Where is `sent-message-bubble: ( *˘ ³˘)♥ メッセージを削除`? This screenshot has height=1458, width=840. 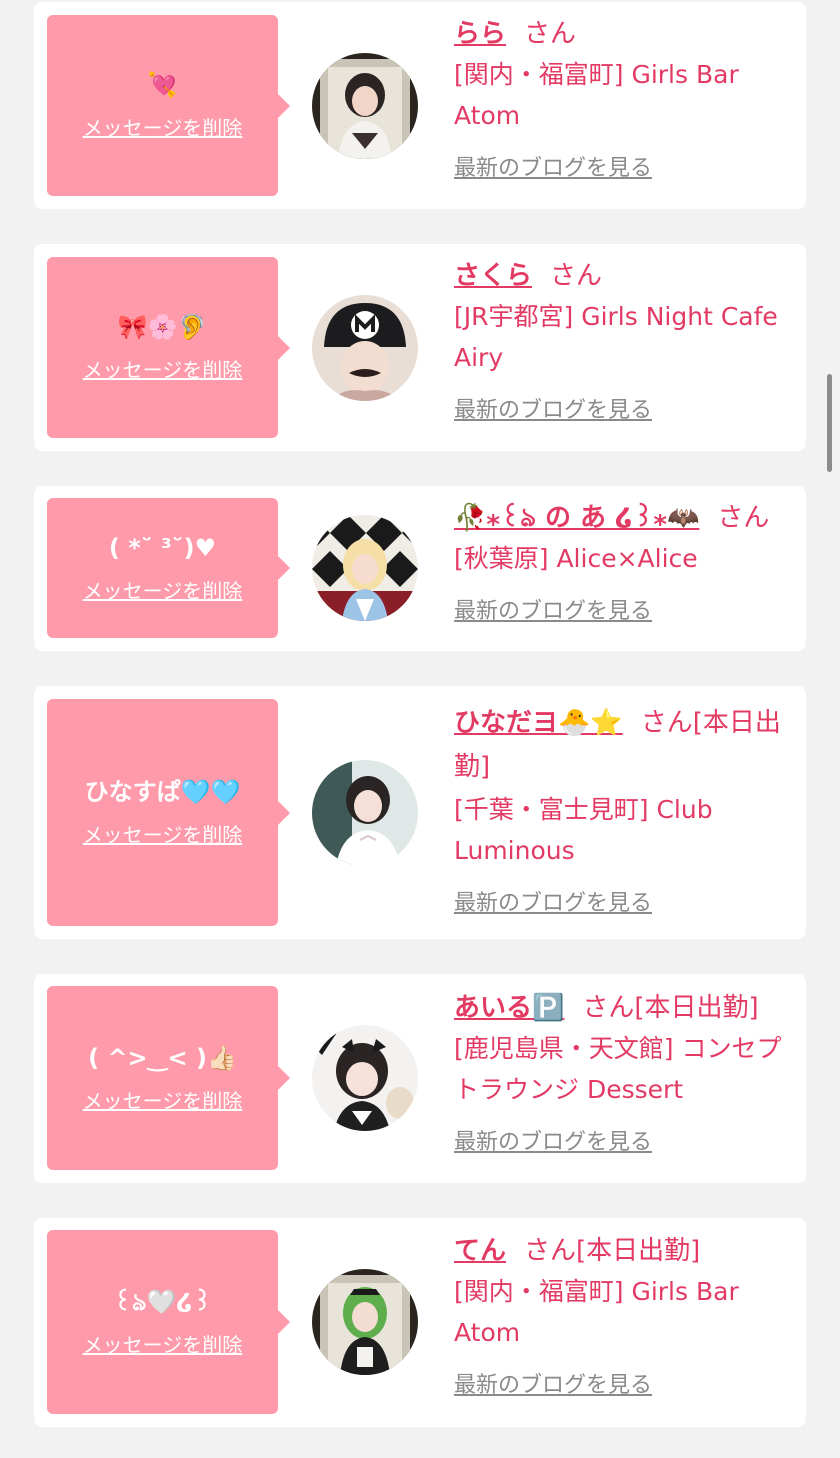 sent-message-bubble: ( *˘ ³˘)♥ メッセージを削除 is located at coordinates (168, 568).